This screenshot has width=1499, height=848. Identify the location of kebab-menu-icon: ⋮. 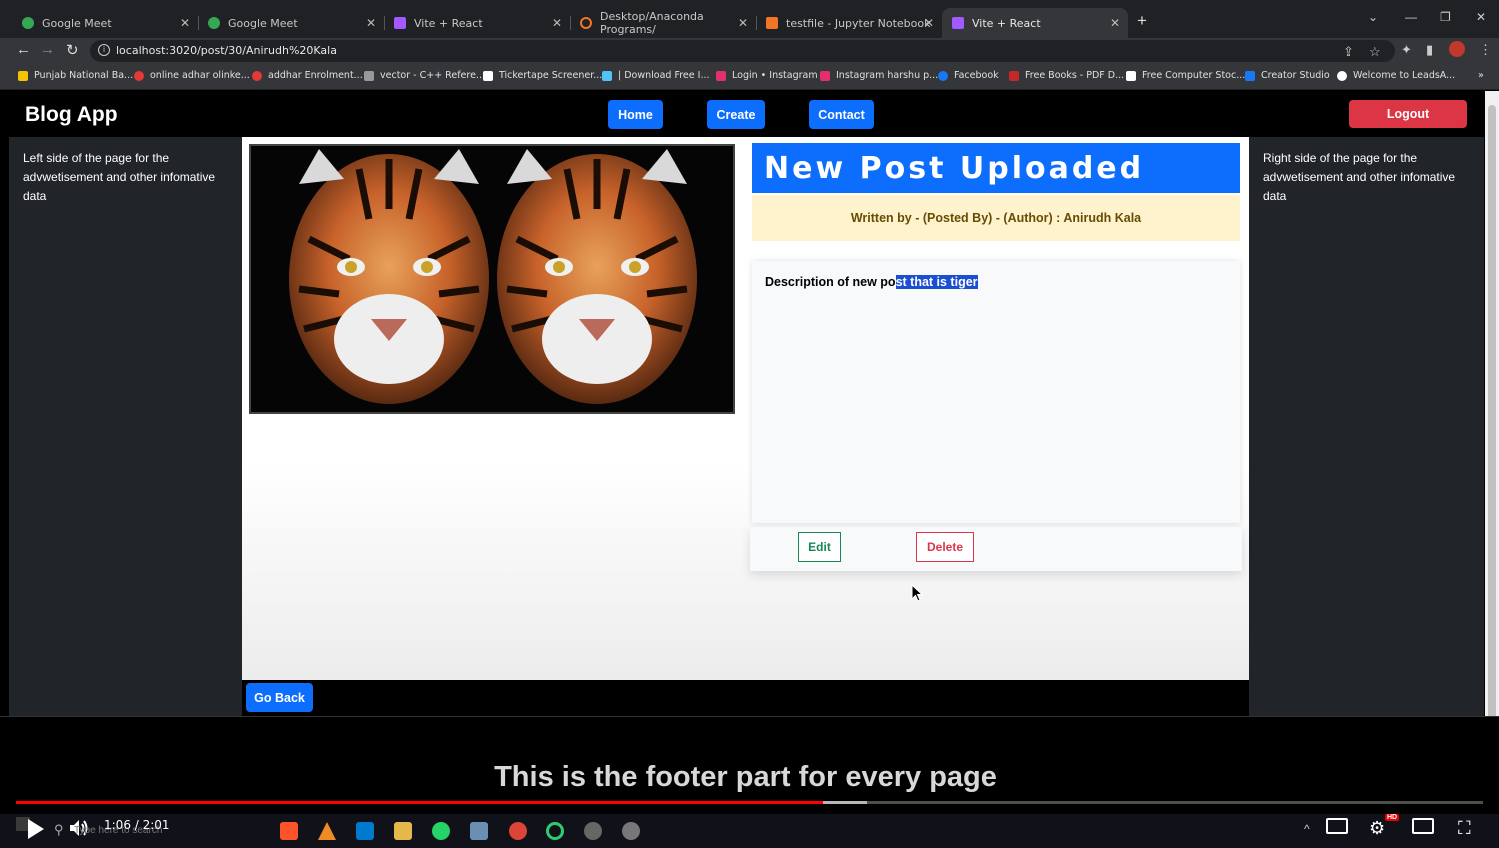
(1485, 50).